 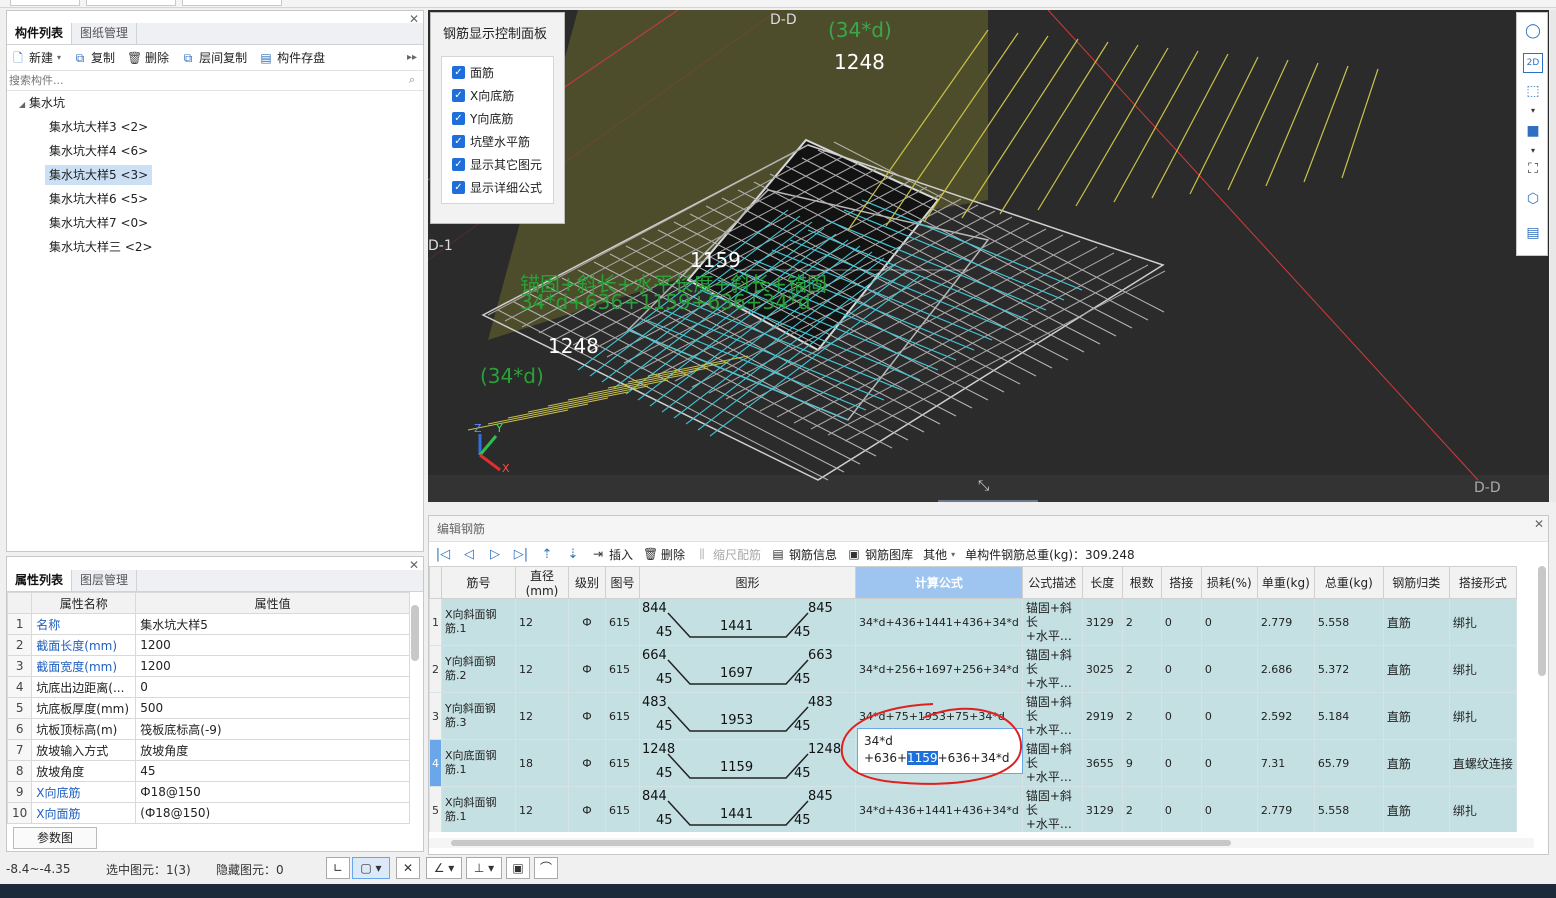 I want to click on shape-cell: 664 663 45 45 1697, so click(x=747, y=669).